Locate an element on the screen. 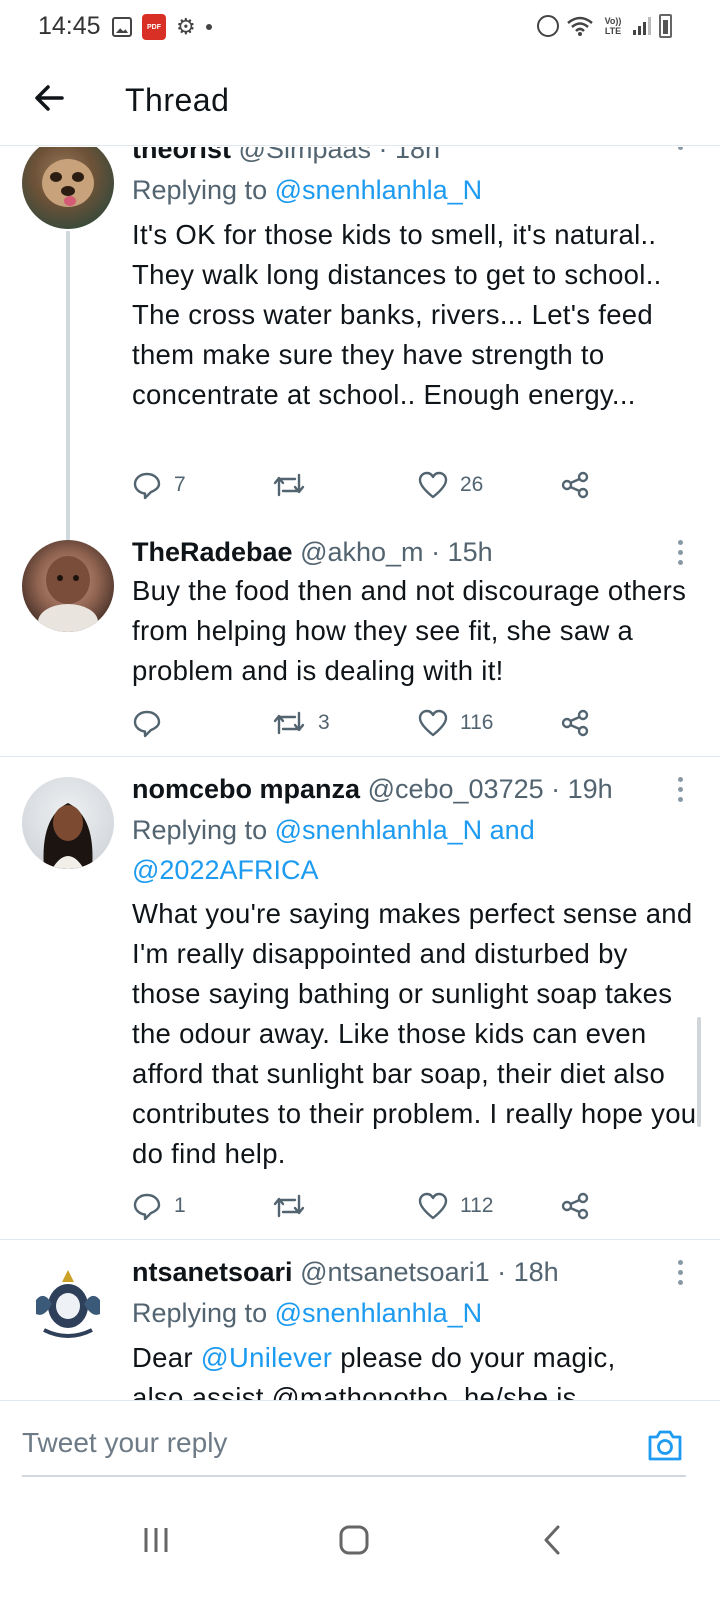  back-chevron-icon is located at coordinates (552, 1540).